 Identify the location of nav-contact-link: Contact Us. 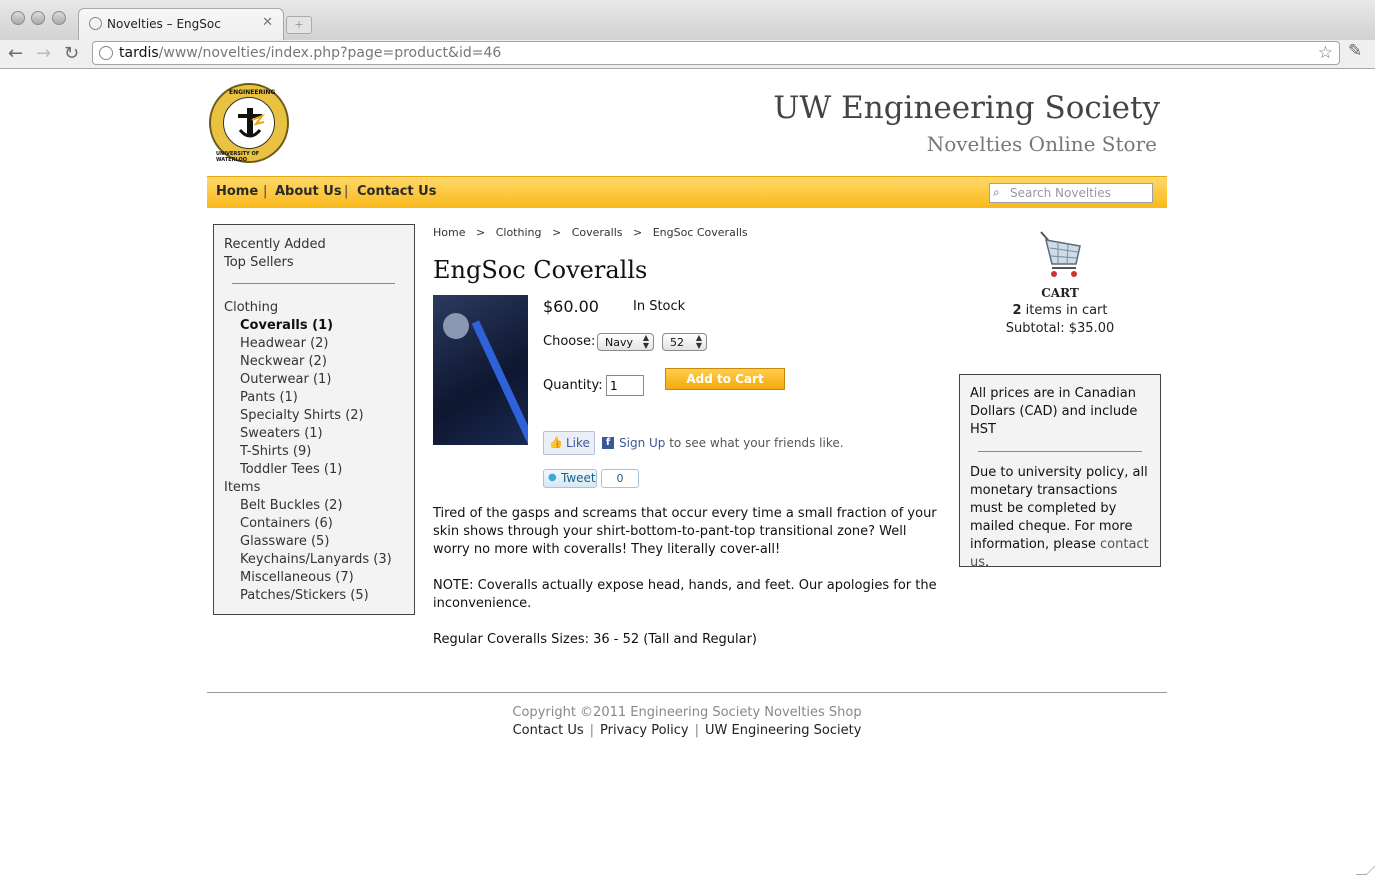
(396, 191).